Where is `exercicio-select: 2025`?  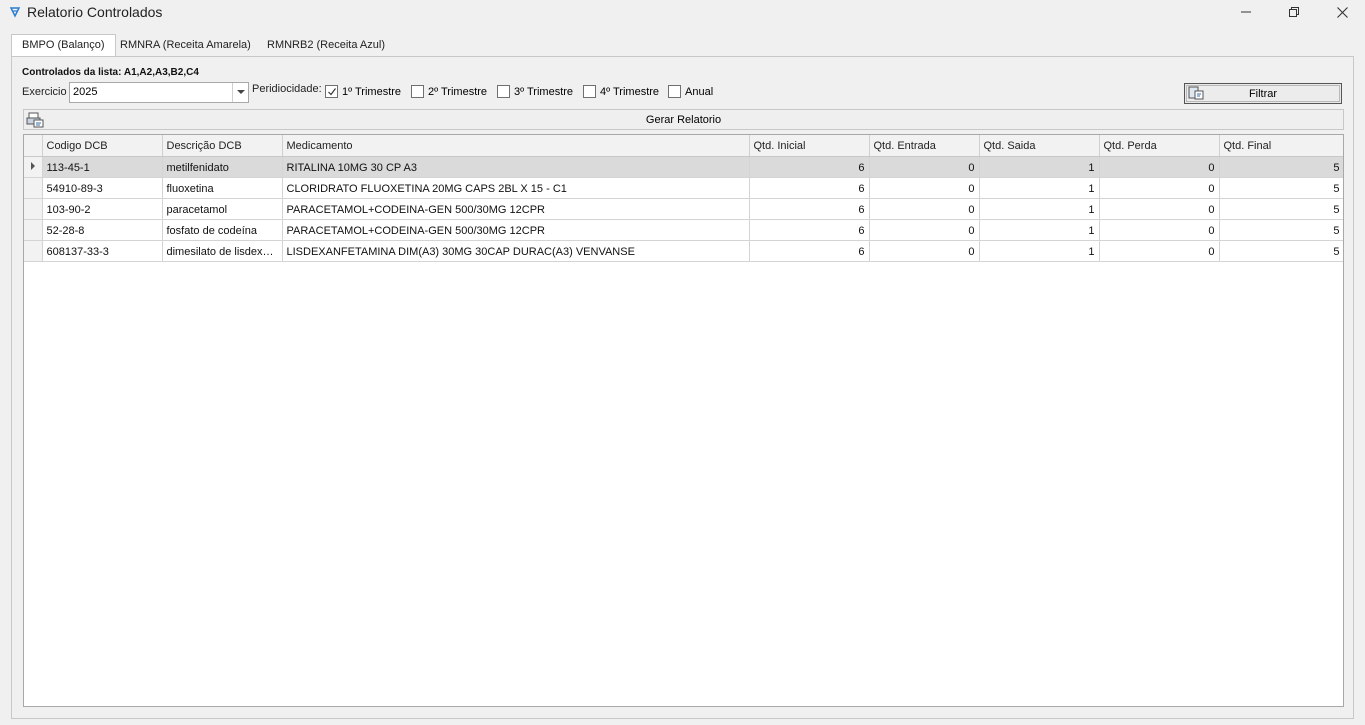
exercicio-select: 2025 is located at coordinates (159, 92).